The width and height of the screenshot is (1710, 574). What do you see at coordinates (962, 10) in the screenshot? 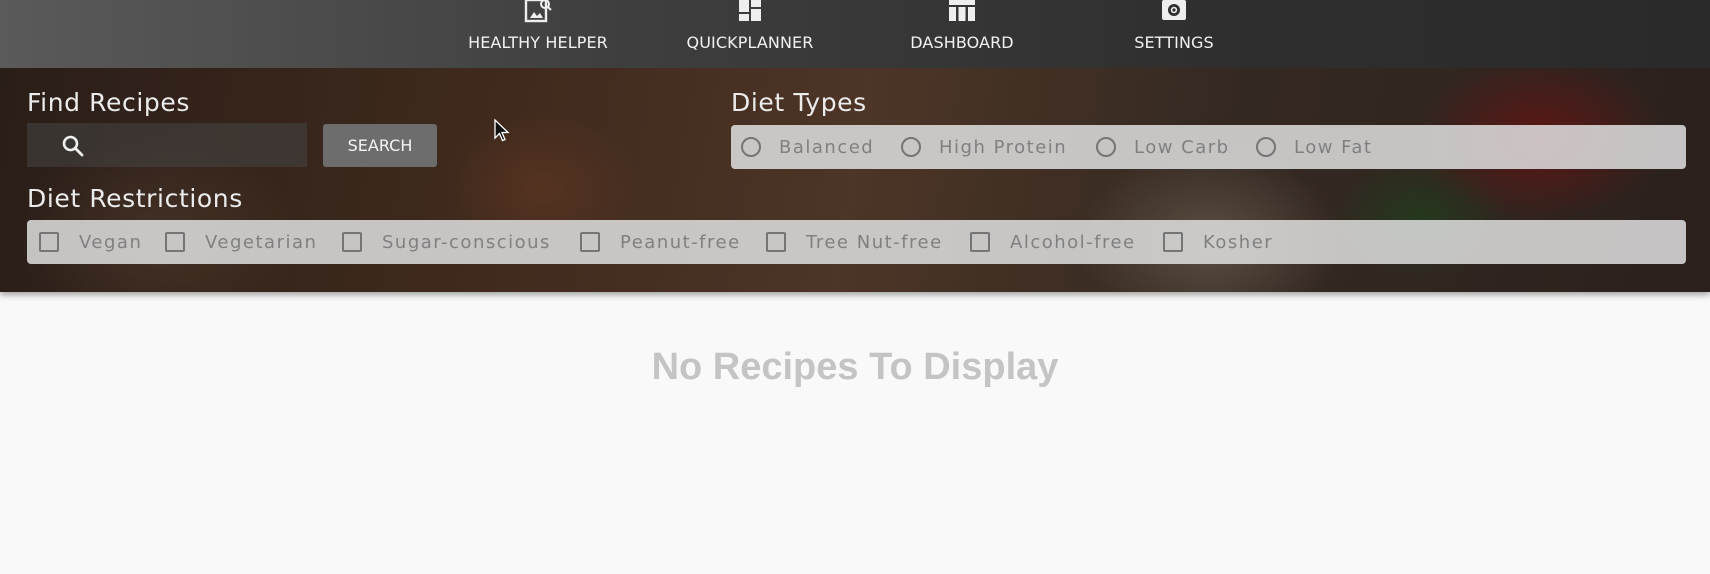
I see `calendar-view-icon` at bounding box center [962, 10].